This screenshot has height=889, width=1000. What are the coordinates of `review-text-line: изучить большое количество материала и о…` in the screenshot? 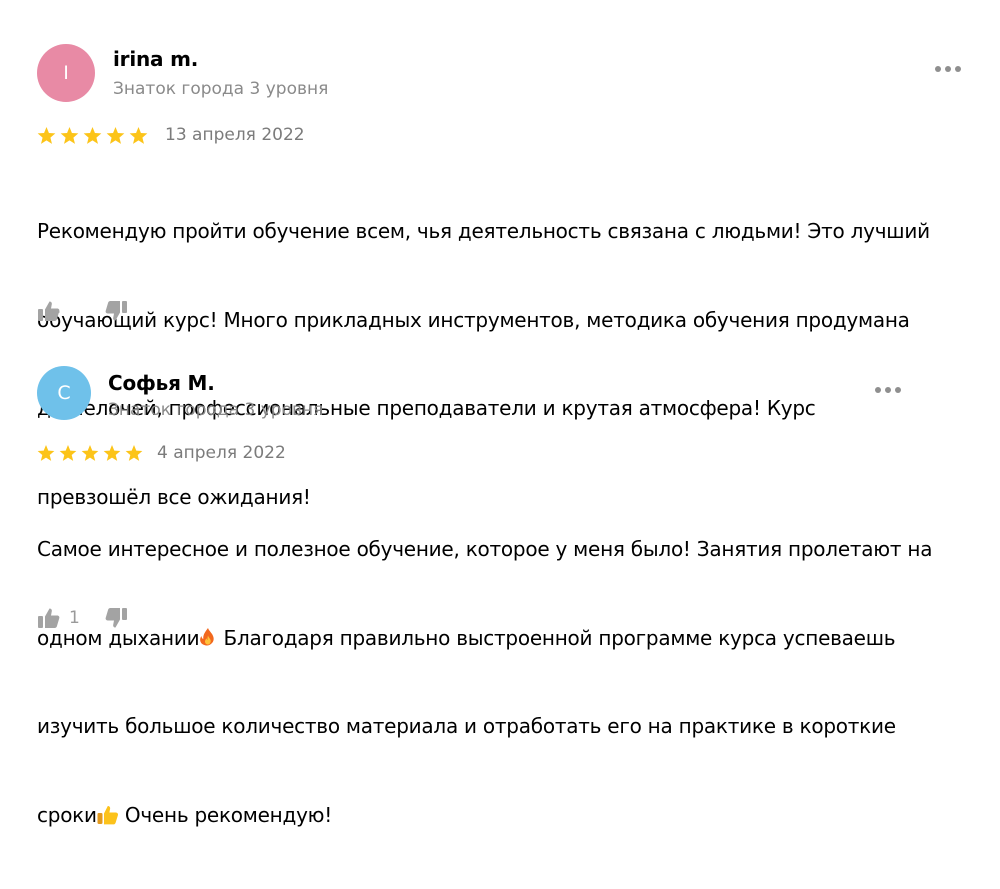 It's located at (466, 726).